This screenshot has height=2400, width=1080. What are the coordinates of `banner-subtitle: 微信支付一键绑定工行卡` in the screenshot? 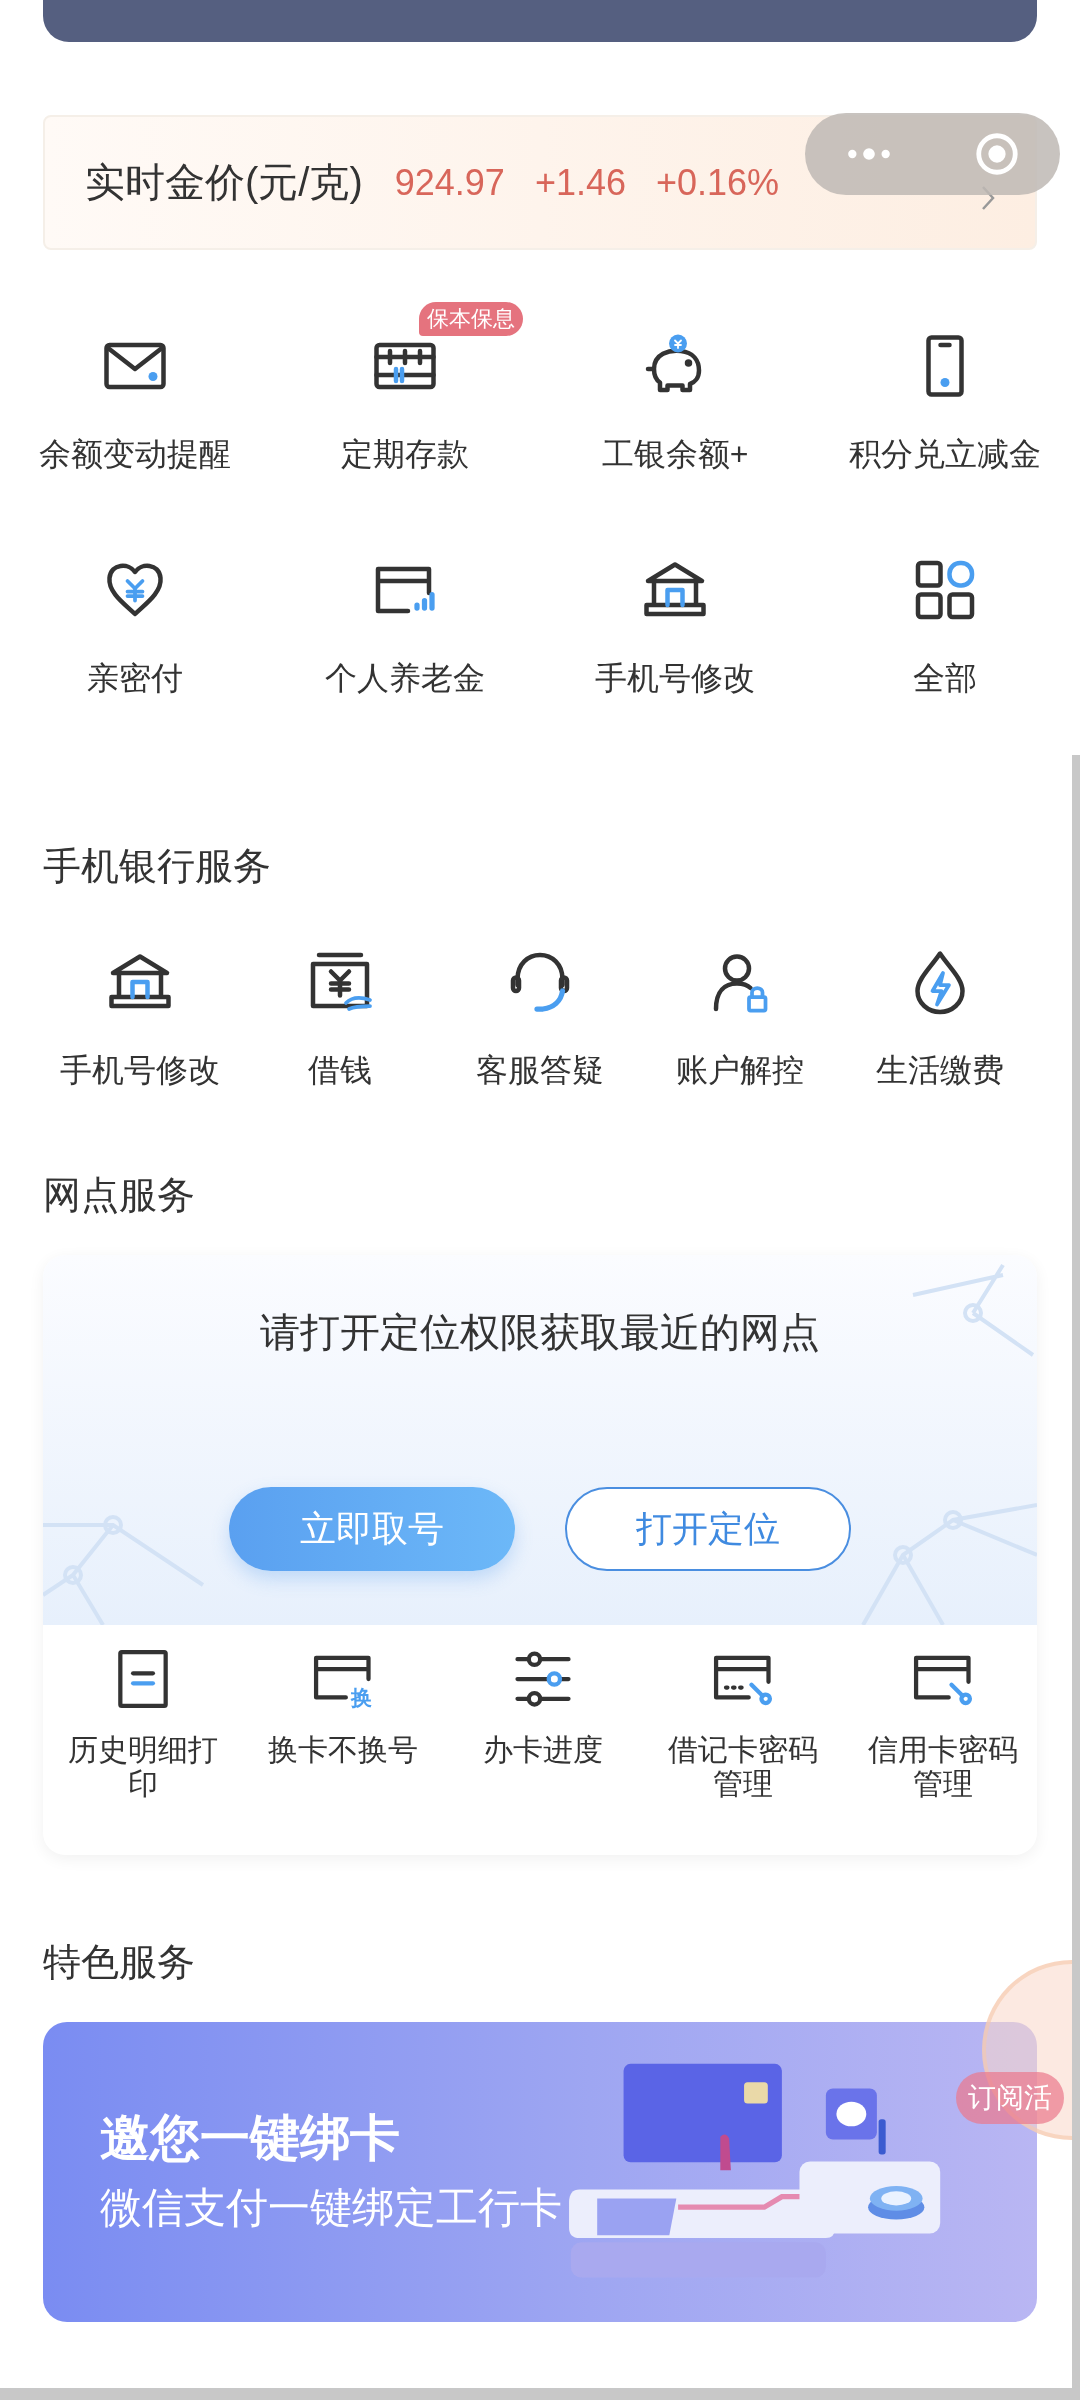 It's located at (331, 2208).